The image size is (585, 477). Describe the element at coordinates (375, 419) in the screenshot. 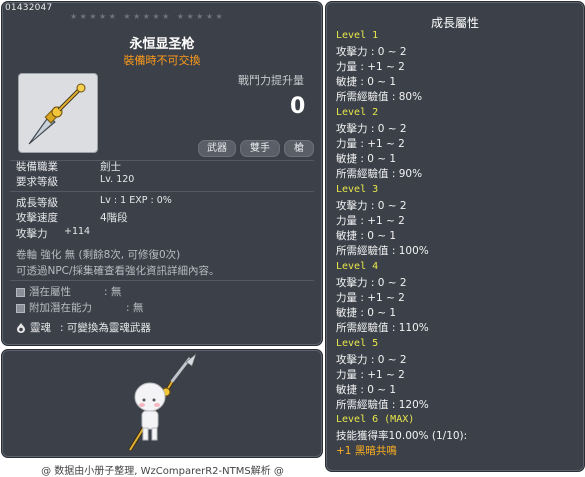

I see `level-6-heading: Level 6 (MAX)` at that location.